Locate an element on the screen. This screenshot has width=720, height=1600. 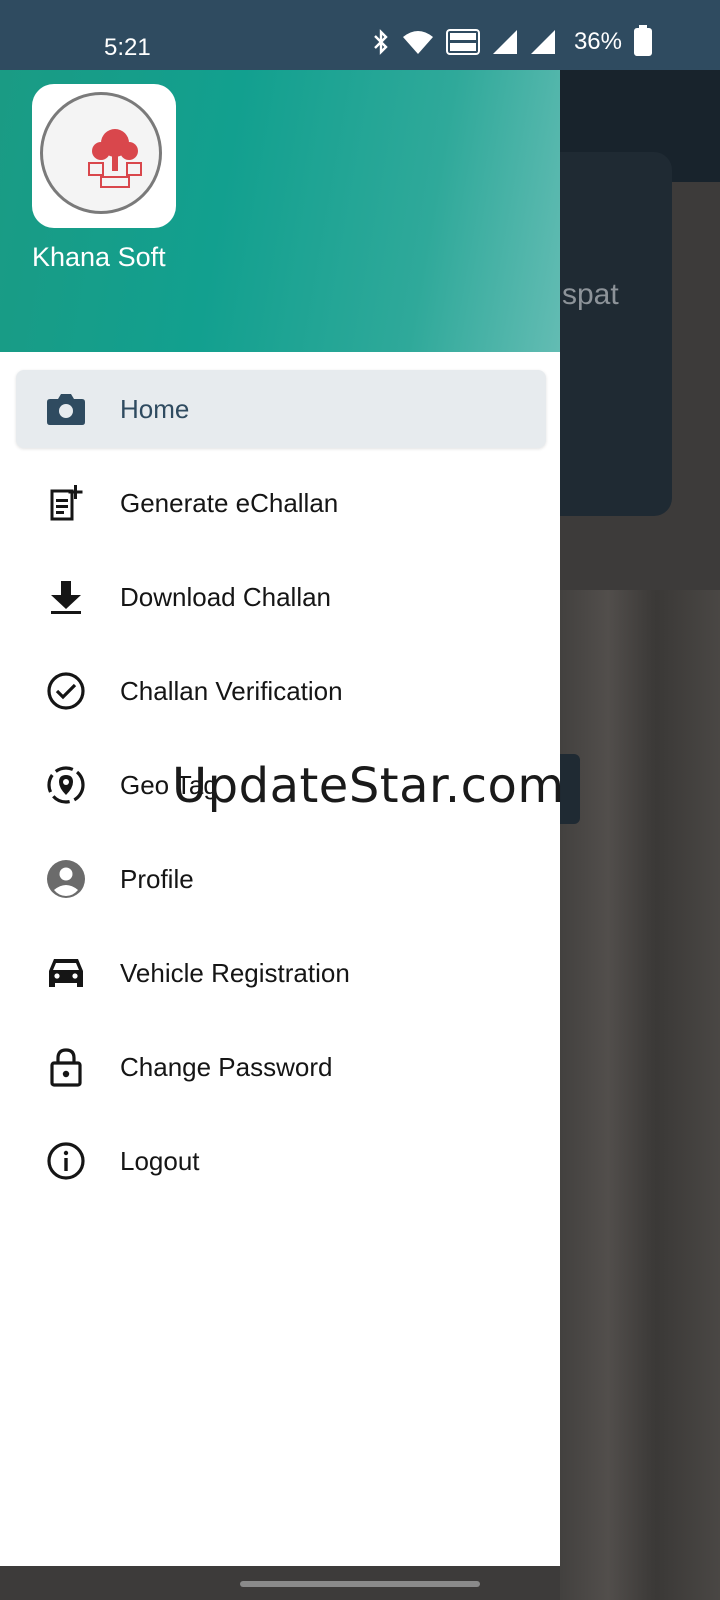
watermark: UpdateStar.com is located at coordinates (368, 786).